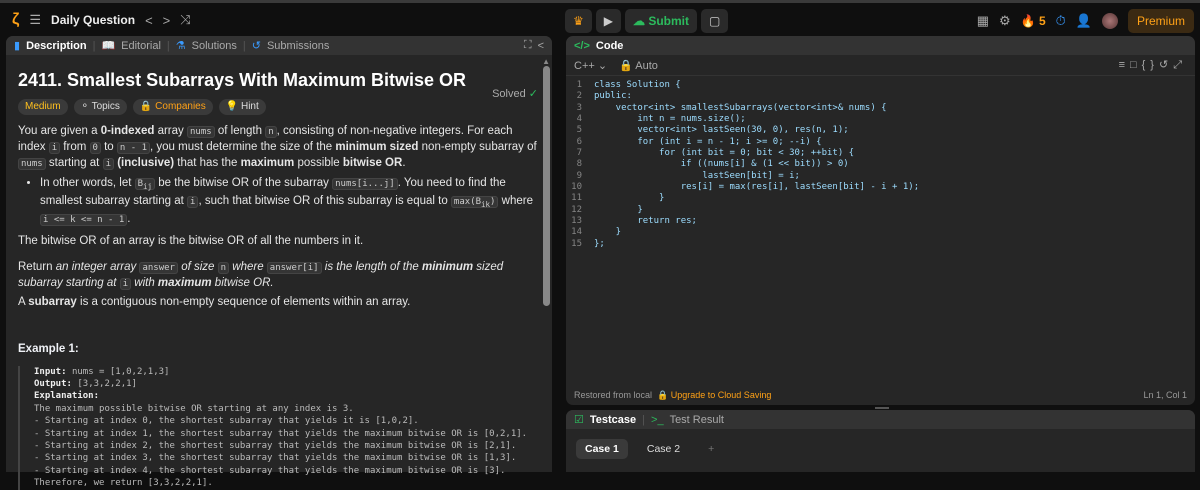 The image size is (1200, 490). I want to click on line-number: 2, so click(579, 96).